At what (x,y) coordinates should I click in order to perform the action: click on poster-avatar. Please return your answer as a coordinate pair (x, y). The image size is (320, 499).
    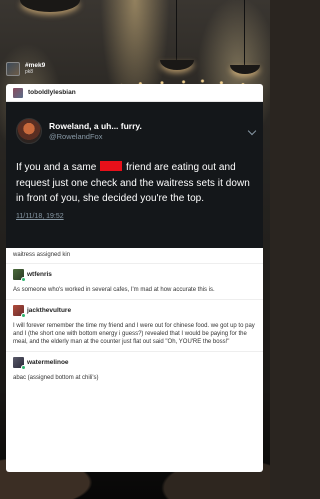
    Looking at the image, I should click on (13, 69).